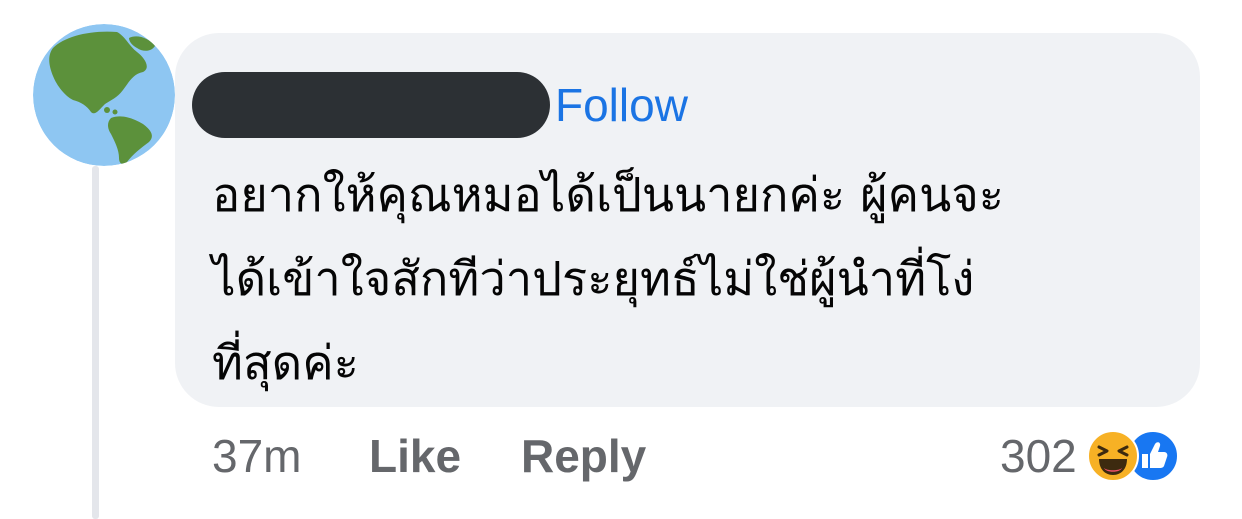  I want to click on like-button: Like, so click(415, 456).